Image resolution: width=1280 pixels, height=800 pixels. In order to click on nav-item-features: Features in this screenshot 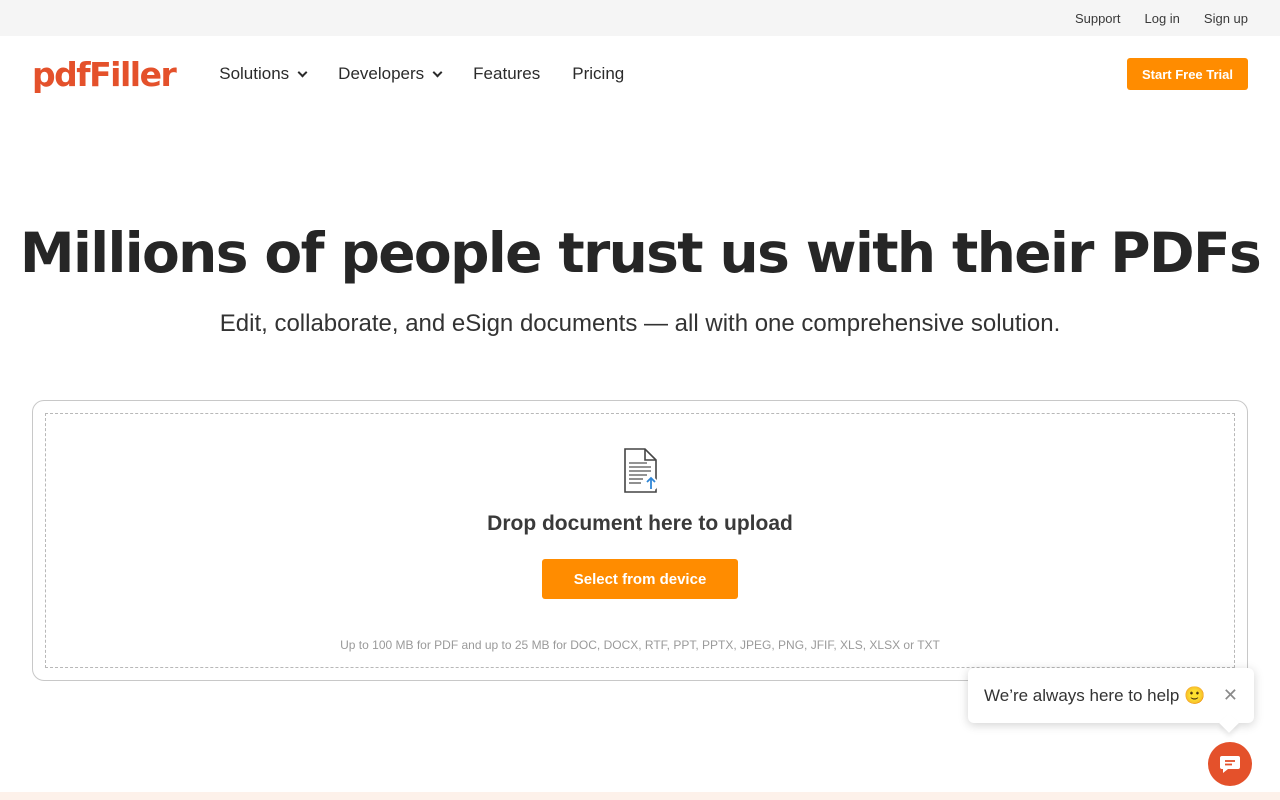, I will do `click(506, 74)`.